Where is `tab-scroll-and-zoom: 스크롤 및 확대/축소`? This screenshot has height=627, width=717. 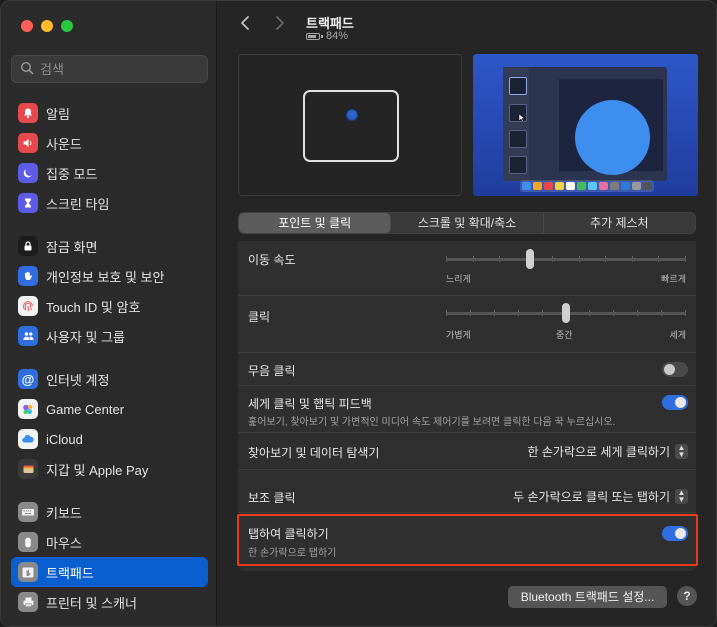
tab-scroll-and-zoom: 스크롤 및 확대/축소 is located at coordinates (467, 223).